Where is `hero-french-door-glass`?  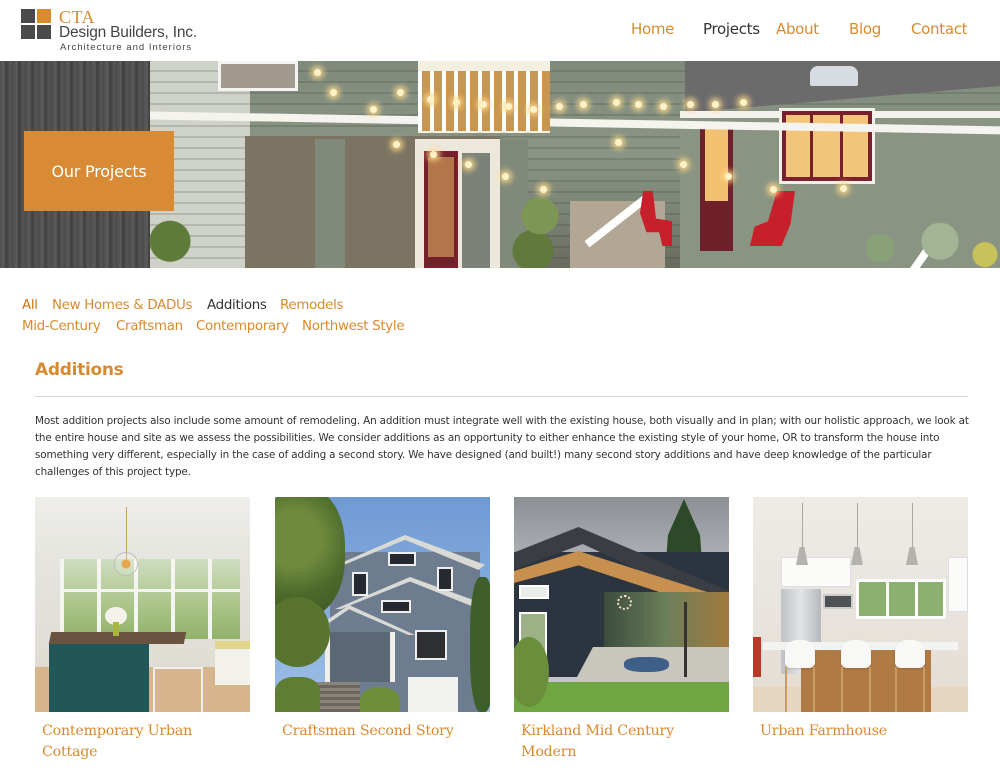 hero-french-door-glass is located at coordinates (441, 207).